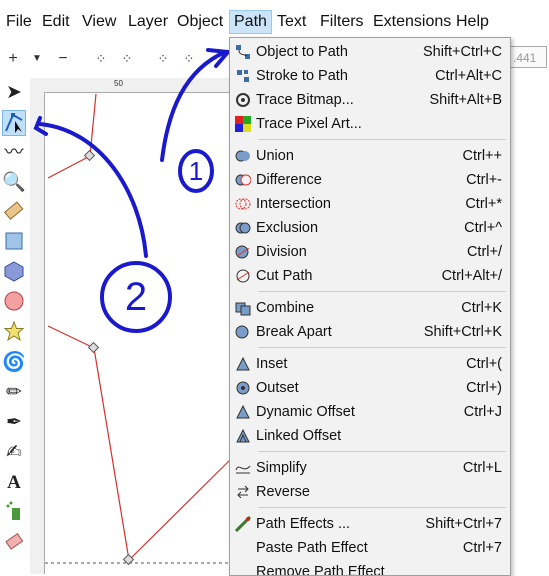  What do you see at coordinates (243, 548) in the screenshot?
I see `empty-icon` at bounding box center [243, 548].